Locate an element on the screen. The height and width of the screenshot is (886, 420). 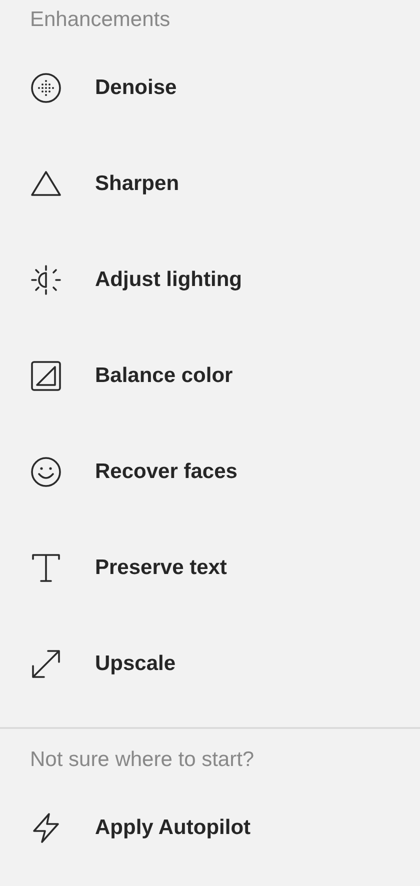
menu-item: Adjust lighting is located at coordinates (126, 280).